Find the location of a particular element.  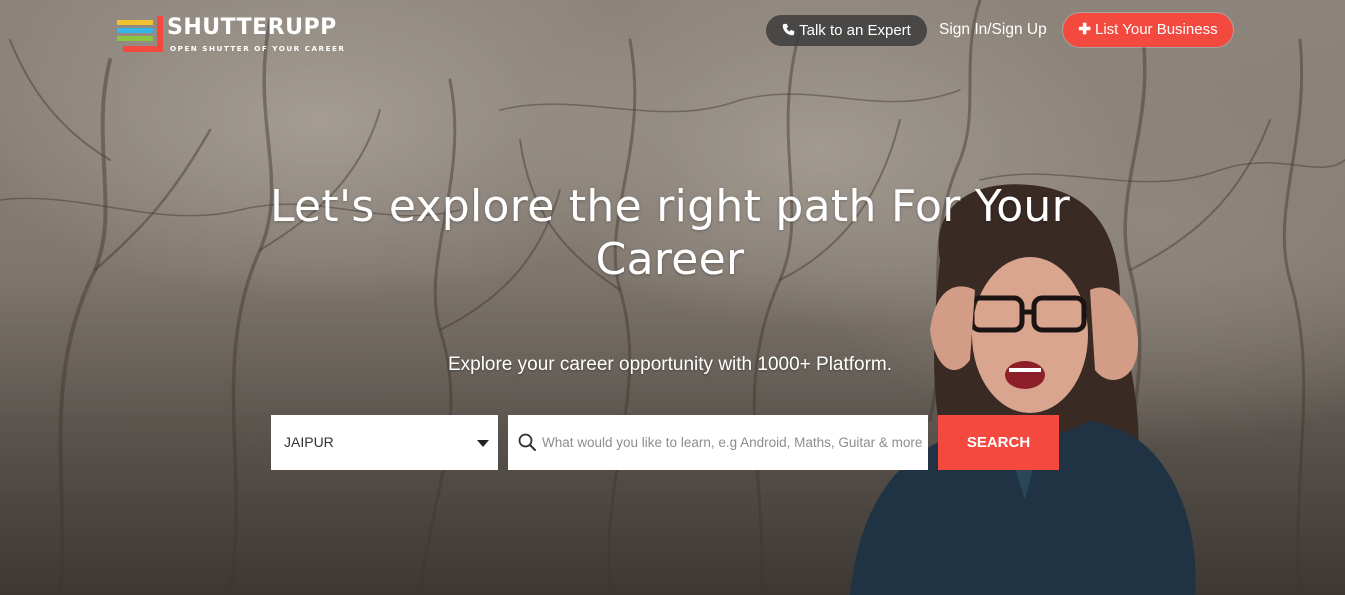

list-your-business-button: ✚ List Your Business is located at coordinates (1148, 30).